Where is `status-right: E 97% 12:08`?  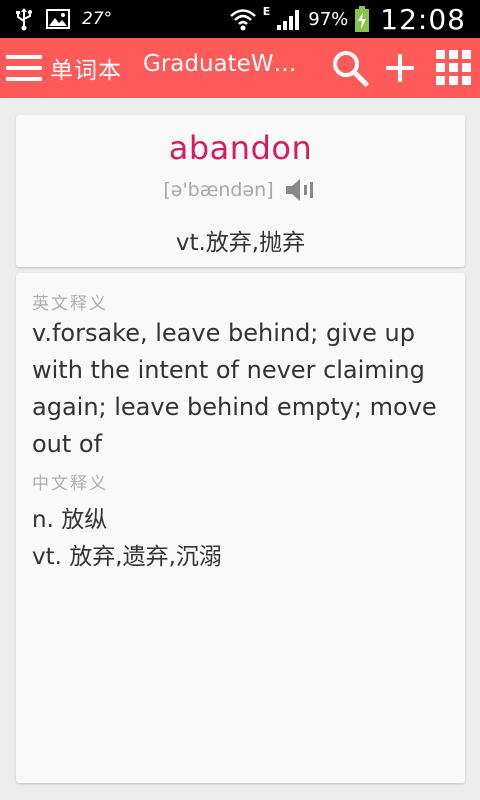
status-right: E 97% 12:08 is located at coordinates (347, 19).